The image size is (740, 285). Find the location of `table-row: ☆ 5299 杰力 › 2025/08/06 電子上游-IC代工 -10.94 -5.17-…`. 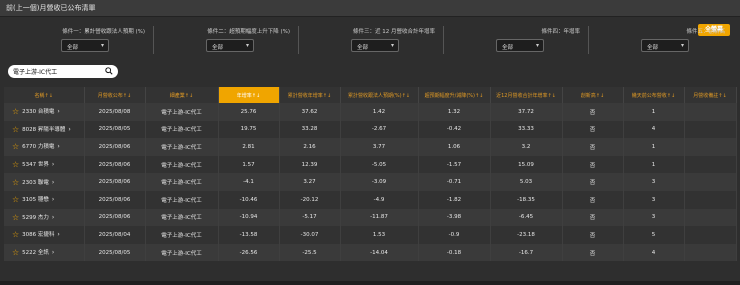

table-row: ☆ 5299 杰力 › 2025/08/06 電子上游-IC代工 -10.94 -5.17-… is located at coordinates (370, 217).